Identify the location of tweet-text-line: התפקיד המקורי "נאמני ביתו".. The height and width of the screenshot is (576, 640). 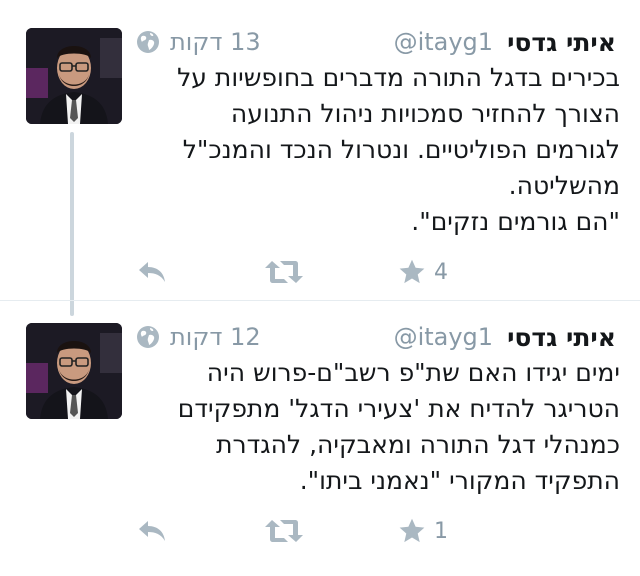
(459, 480).